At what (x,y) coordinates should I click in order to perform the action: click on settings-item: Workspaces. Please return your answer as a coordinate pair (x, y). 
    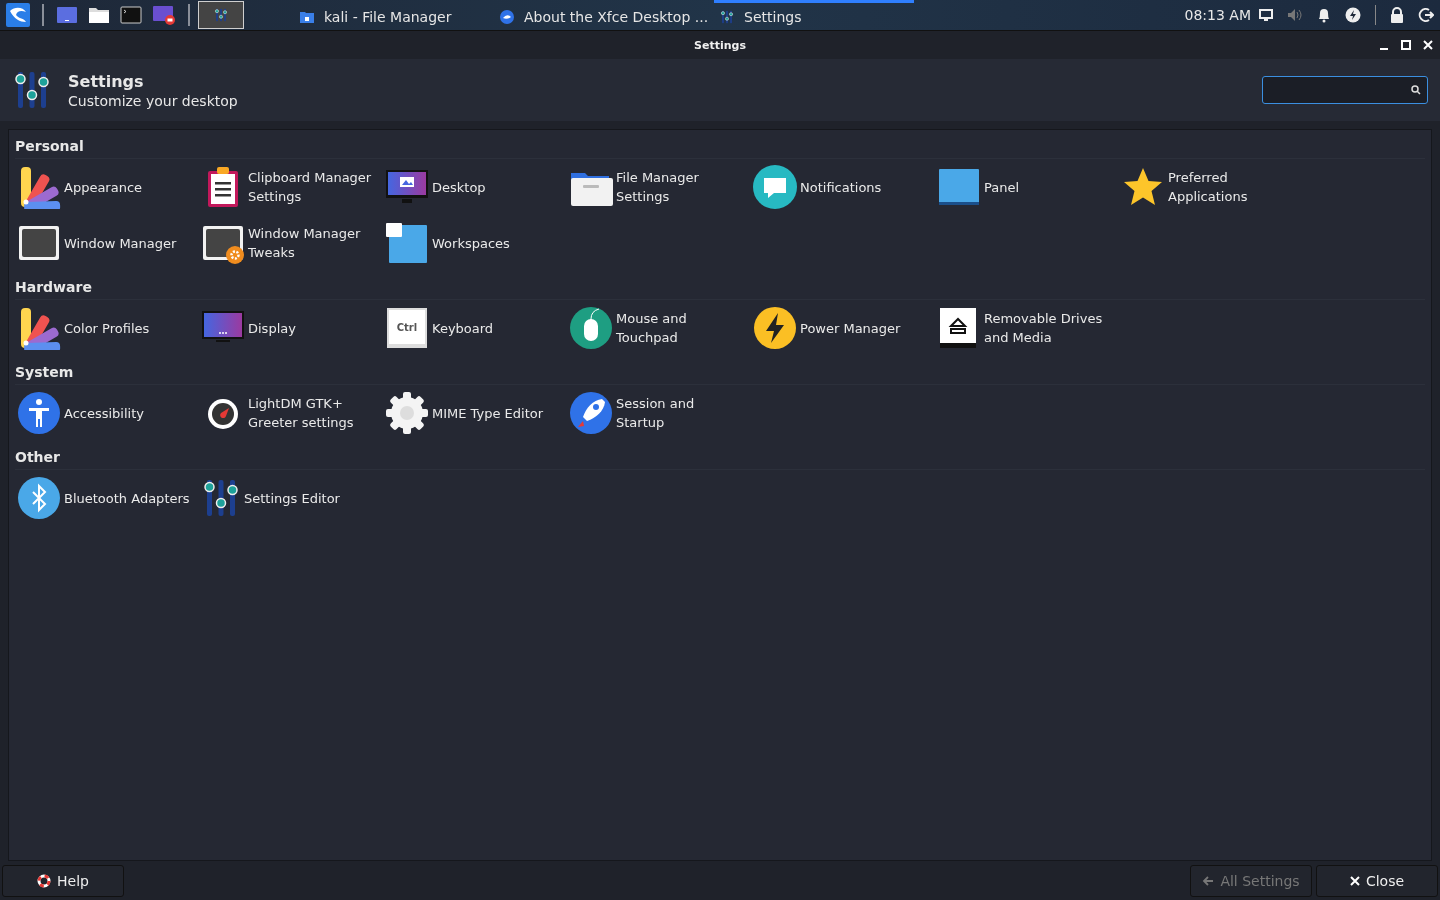
    Looking at the image, I should click on (475, 243).